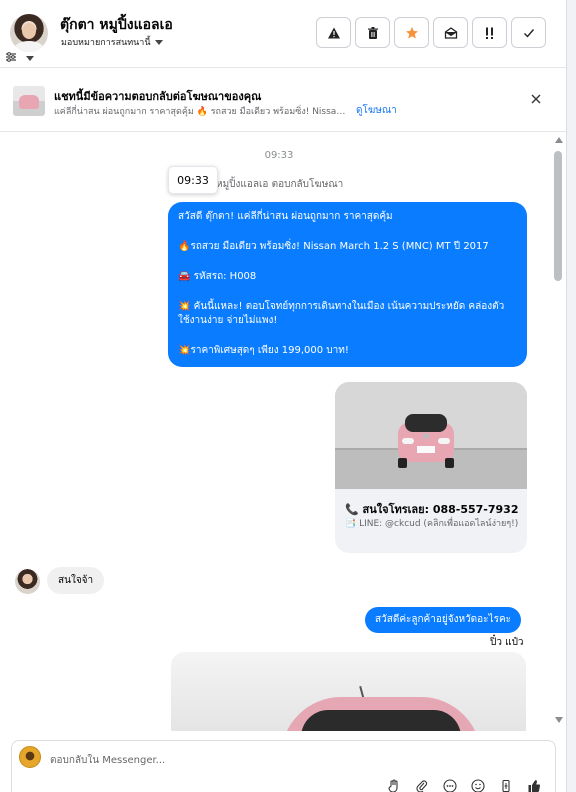 This screenshot has height=792, width=576. I want to click on scrollbar-thumb, so click(558, 216).